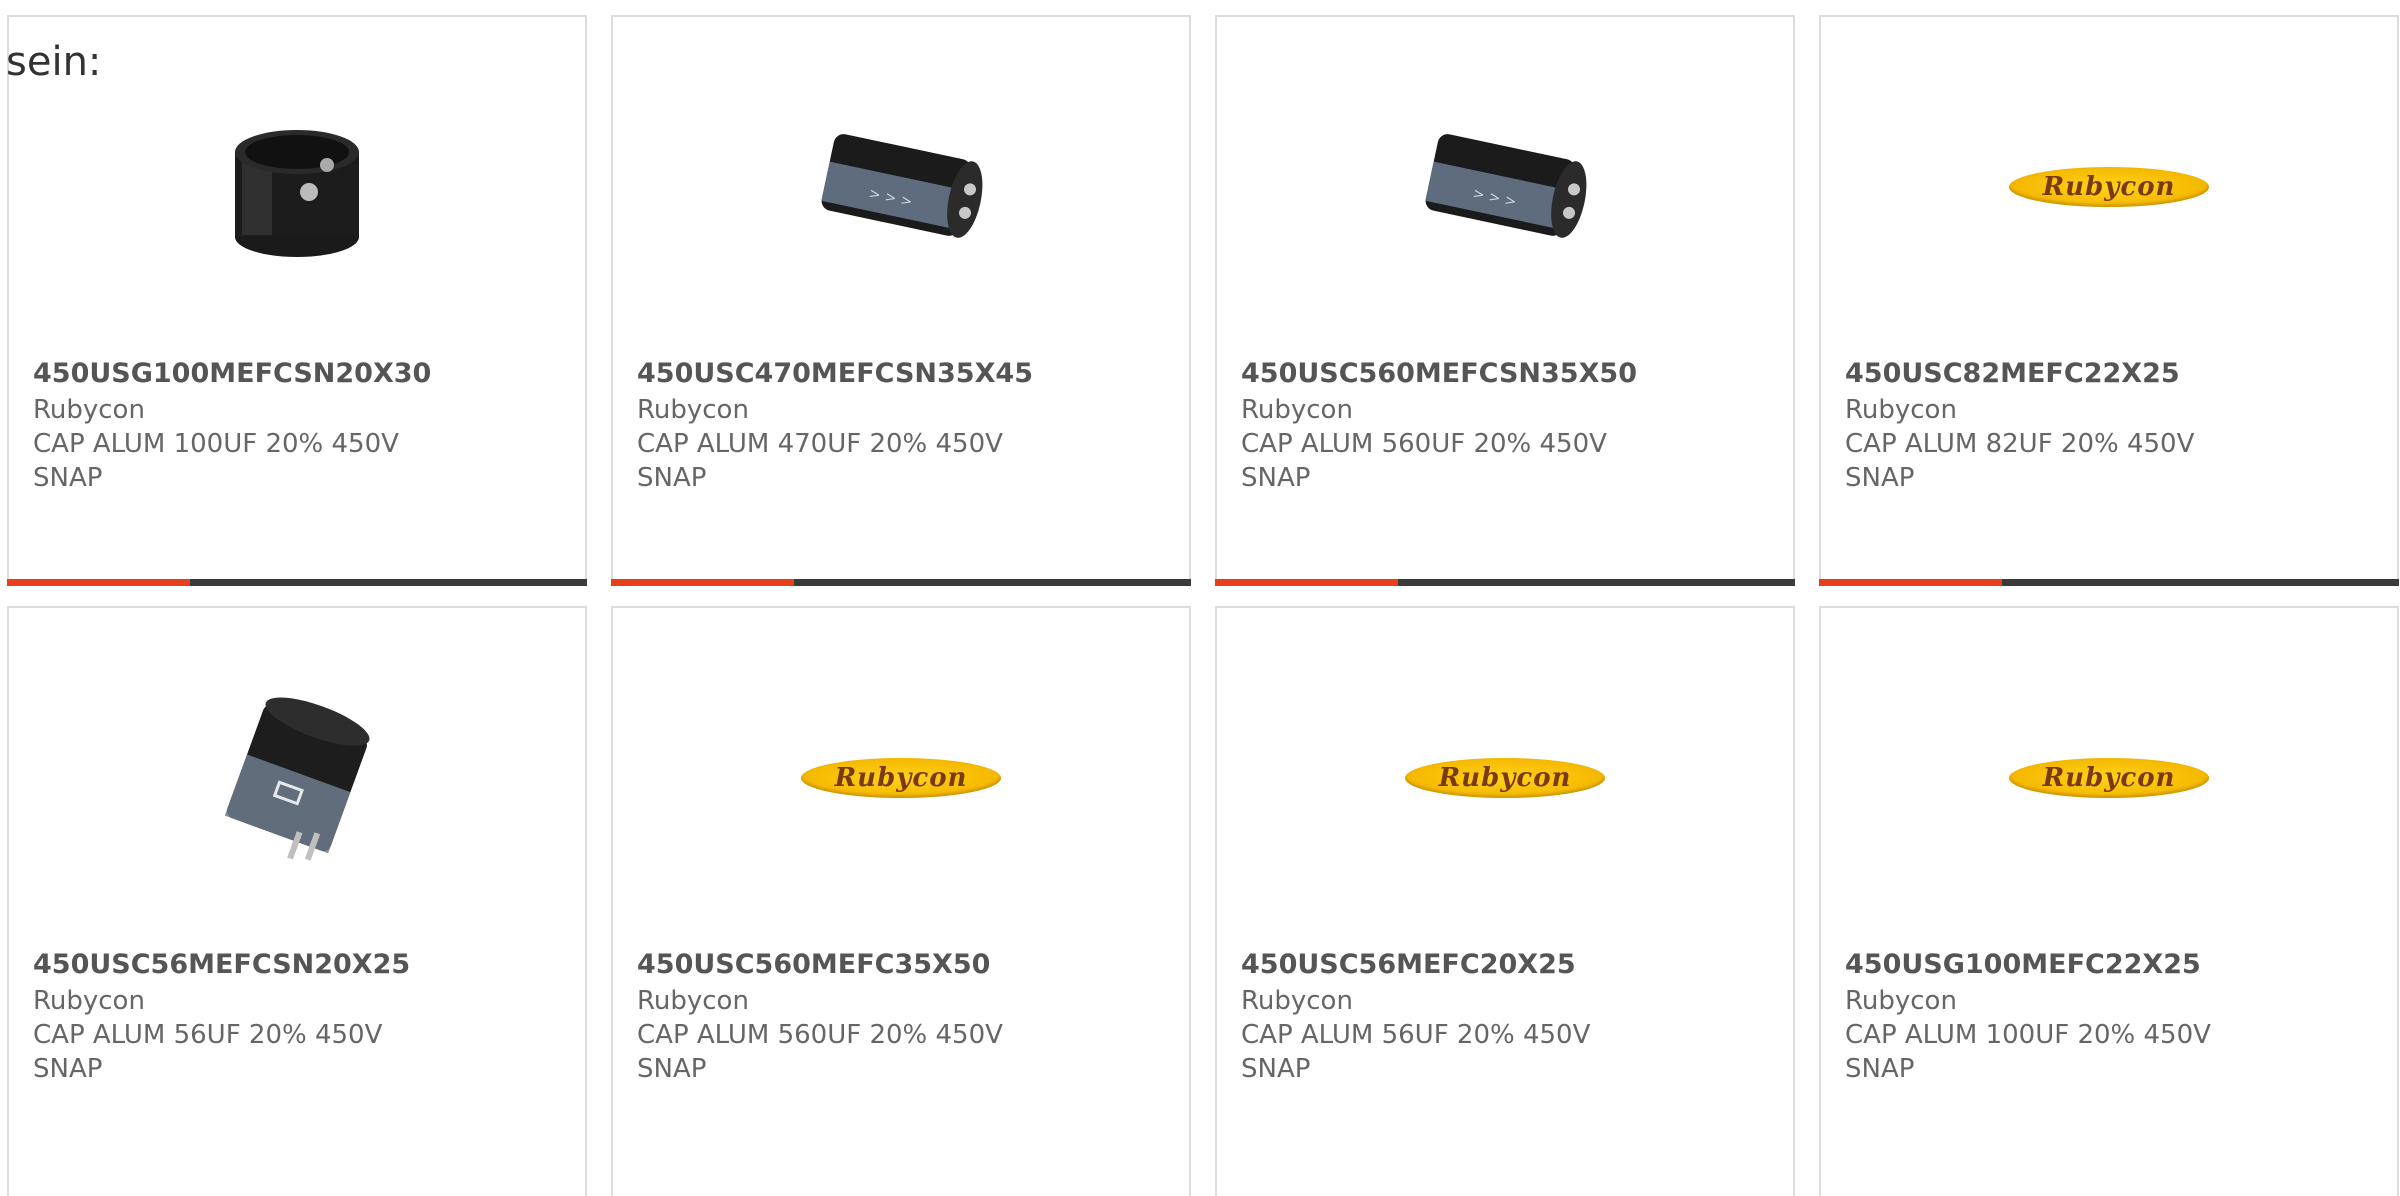 This screenshot has width=2400, height=1196. Describe the element at coordinates (1439, 373) in the screenshot. I see `part-number: 450USC560MEFCSN35X50` at that location.